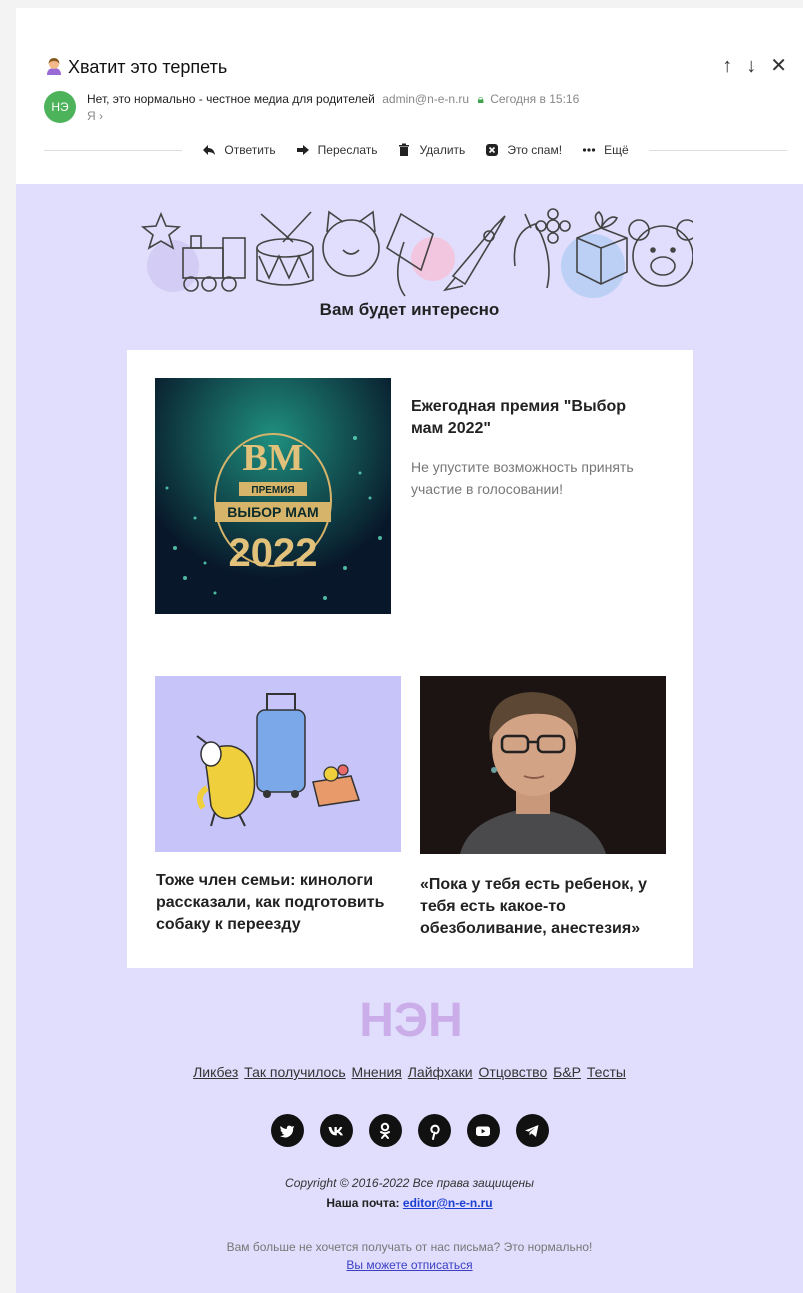 The image size is (803, 1293). Describe the element at coordinates (54, 66) in the screenshot. I see `person-emoji-icon` at that location.